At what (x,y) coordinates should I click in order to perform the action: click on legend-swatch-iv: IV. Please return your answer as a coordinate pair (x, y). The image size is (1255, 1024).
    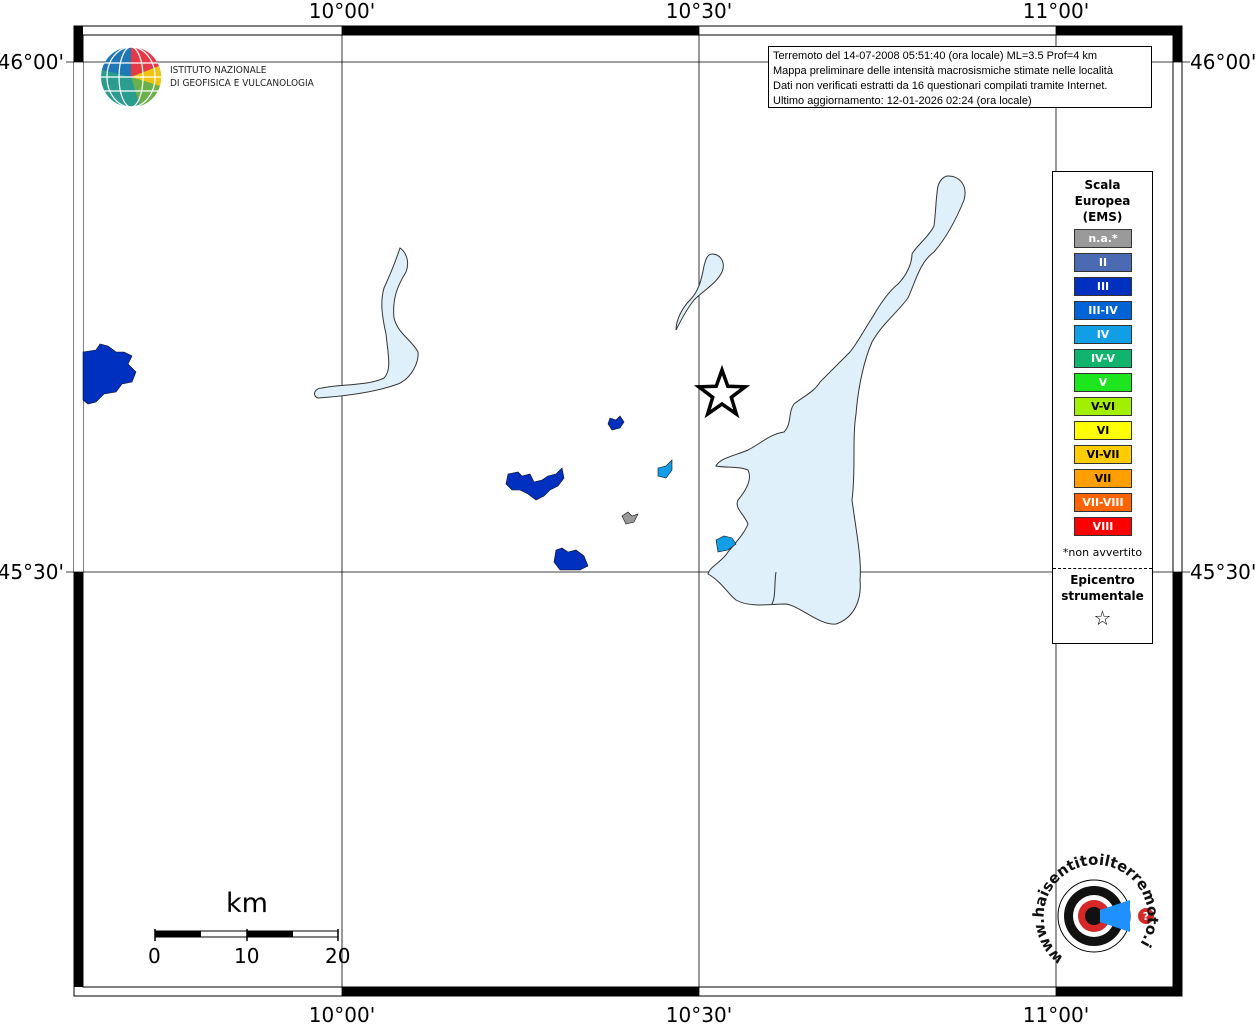
    Looking at the image, I should click on (1103, 334).